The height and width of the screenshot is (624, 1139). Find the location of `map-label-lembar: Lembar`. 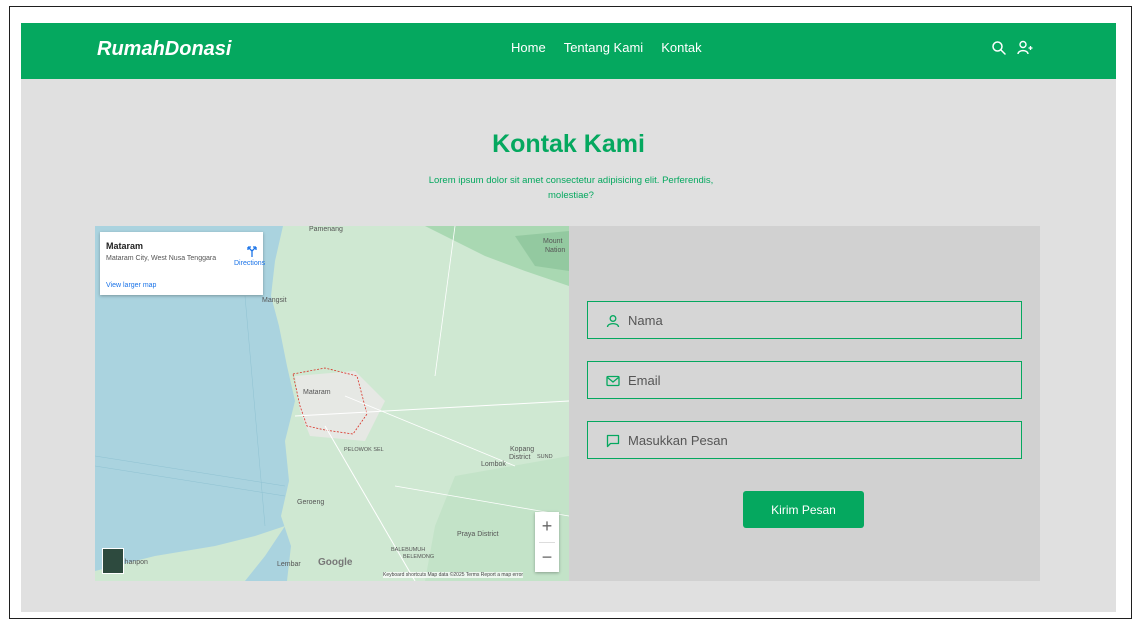

map-label-lembar: Lembar is located at coordinates (289, 564).